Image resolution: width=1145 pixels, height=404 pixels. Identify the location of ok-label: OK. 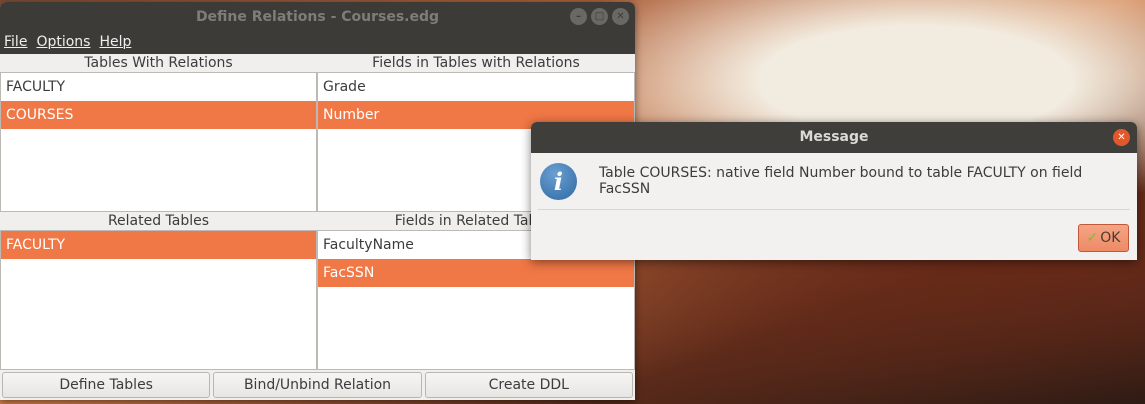
(1110, 238).